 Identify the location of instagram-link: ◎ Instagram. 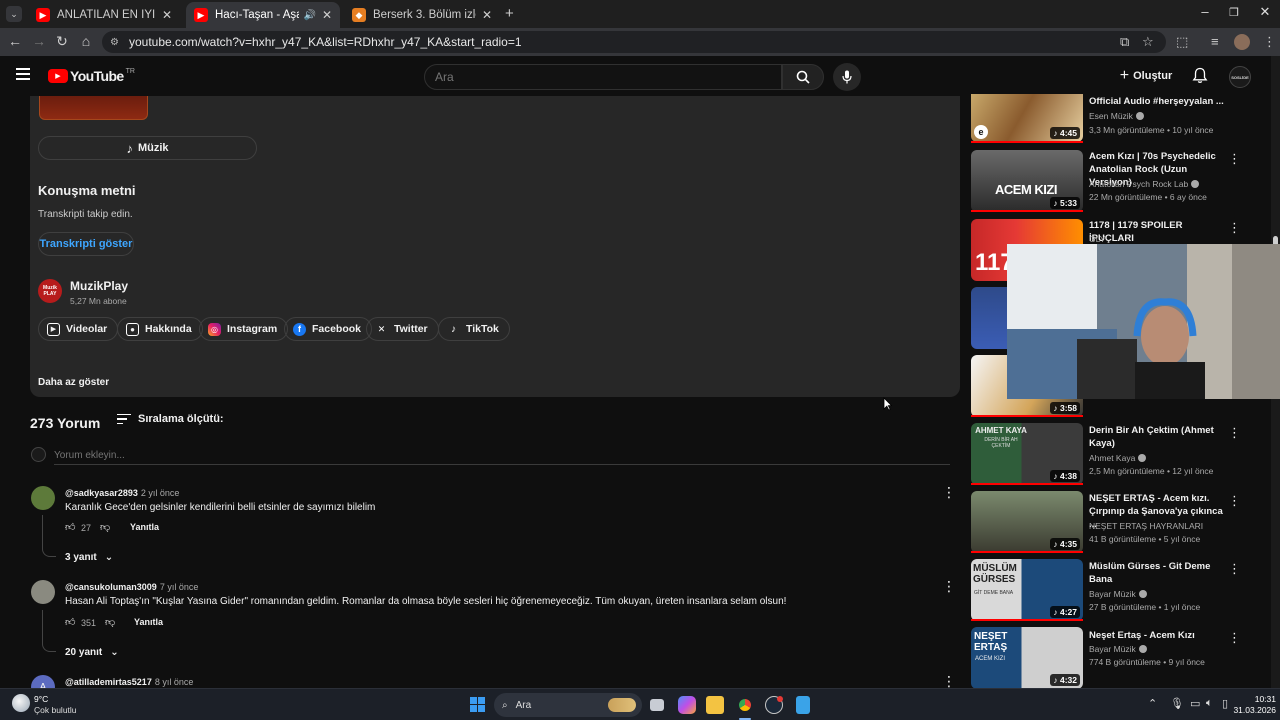
(244, 329).